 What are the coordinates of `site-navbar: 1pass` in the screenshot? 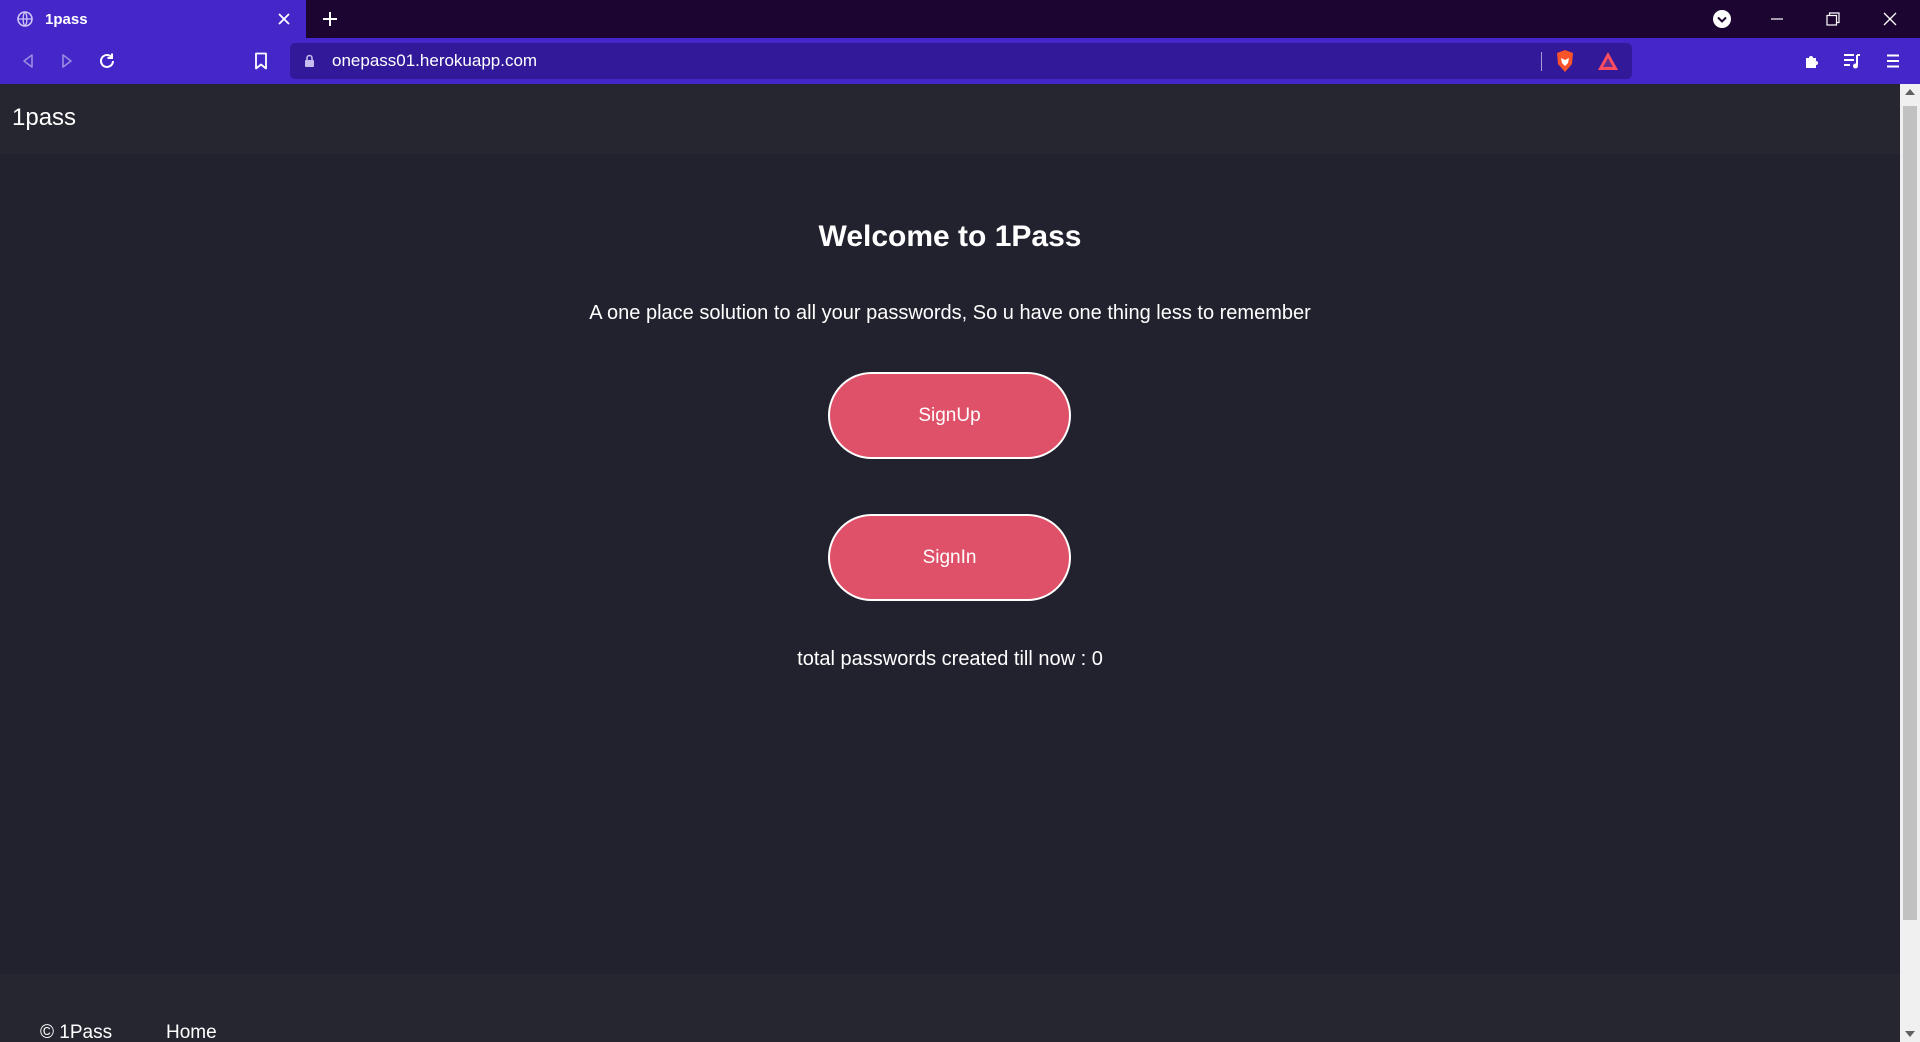 It's located at (950, 119).